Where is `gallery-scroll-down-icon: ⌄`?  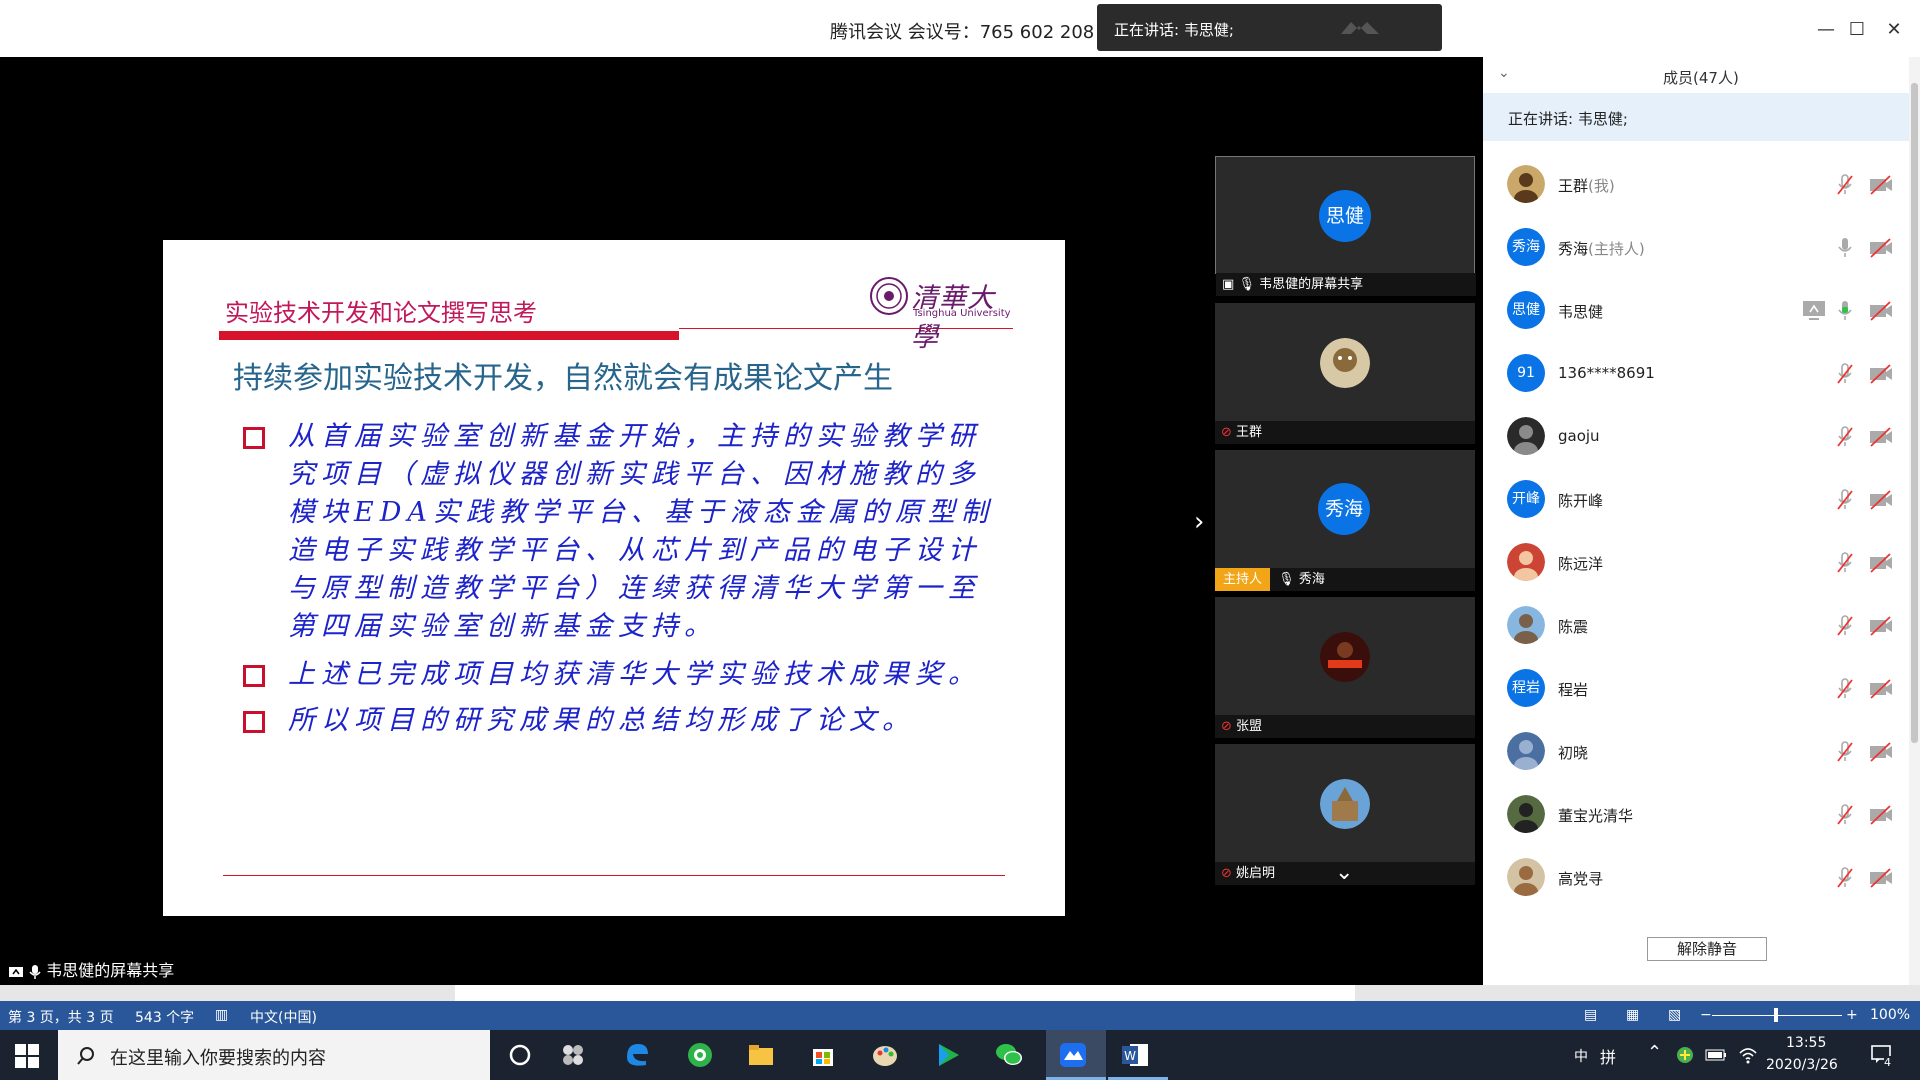
gallery-scroll-down-icon: ⌄ is located at coordinates (1344, 872).